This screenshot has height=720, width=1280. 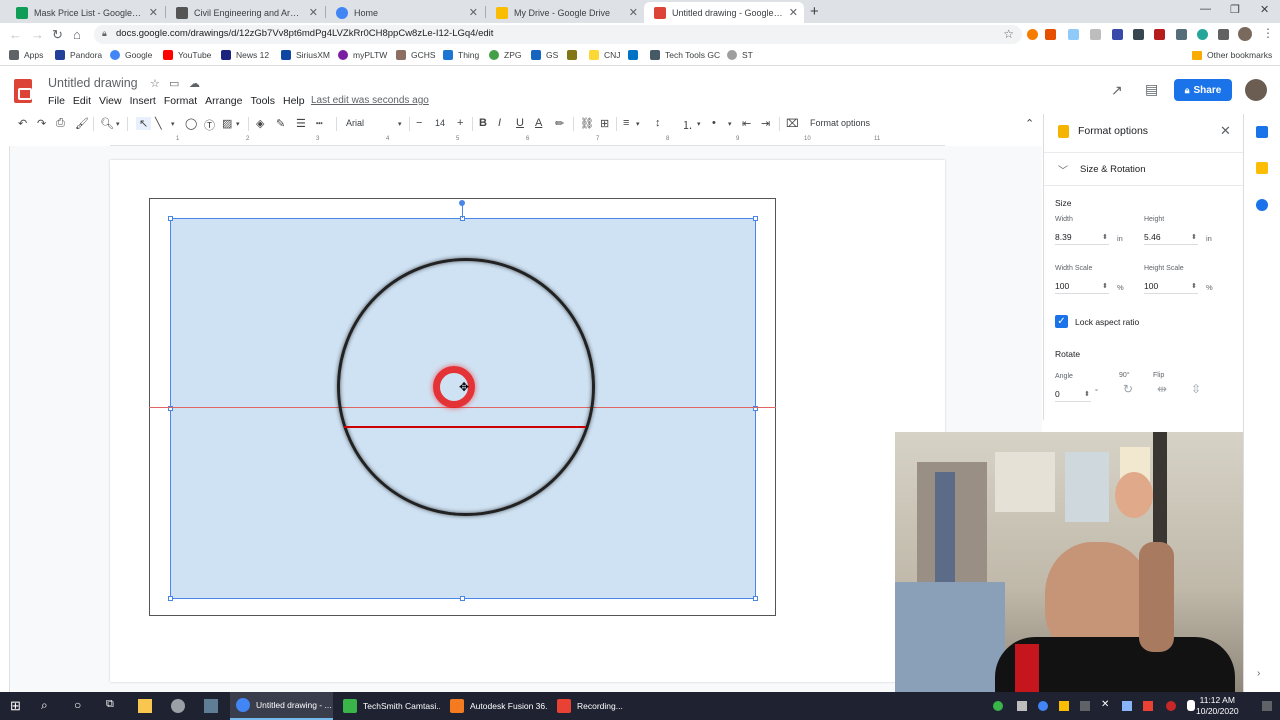 I want to click on red-chord-line-shape, so click(x=465, y=427).